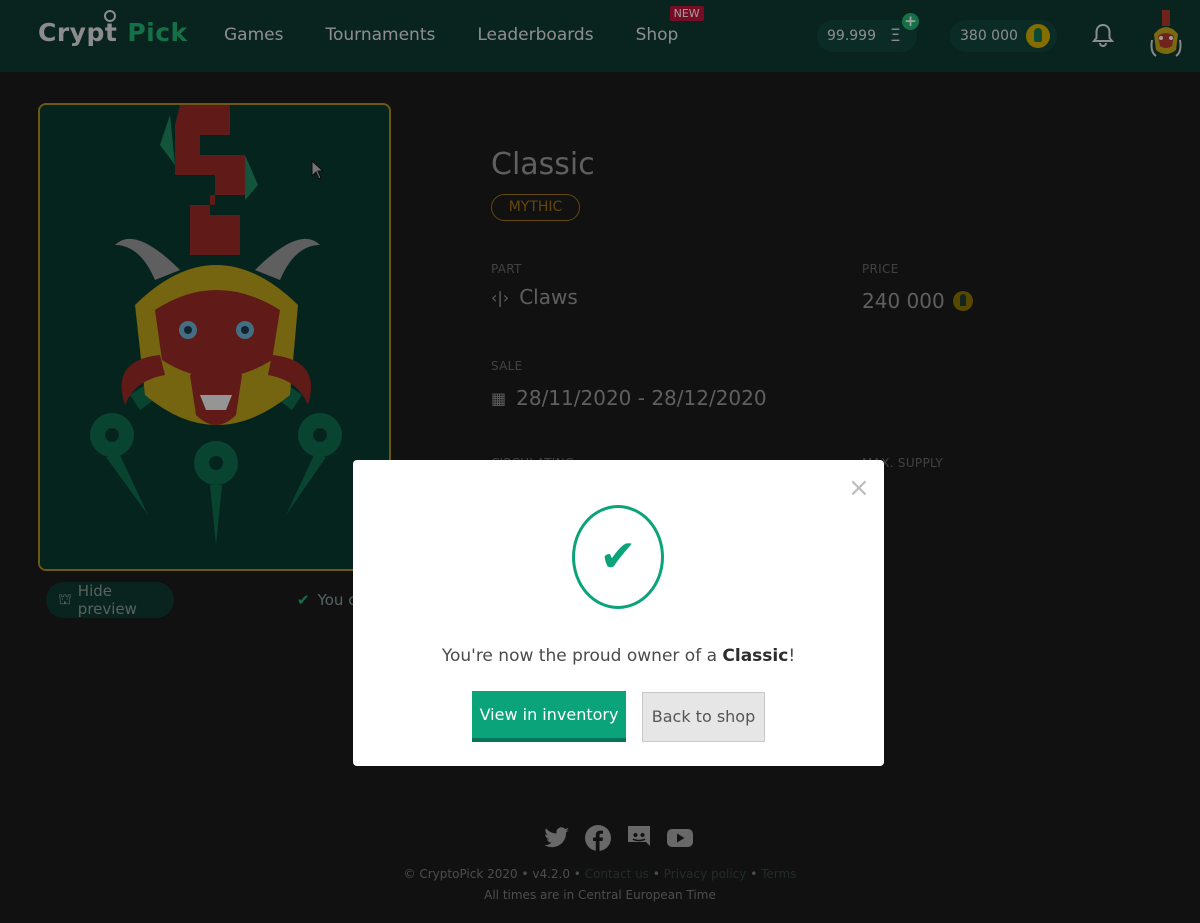  I want to click on success-message-item: Classic, so click(755, 656).